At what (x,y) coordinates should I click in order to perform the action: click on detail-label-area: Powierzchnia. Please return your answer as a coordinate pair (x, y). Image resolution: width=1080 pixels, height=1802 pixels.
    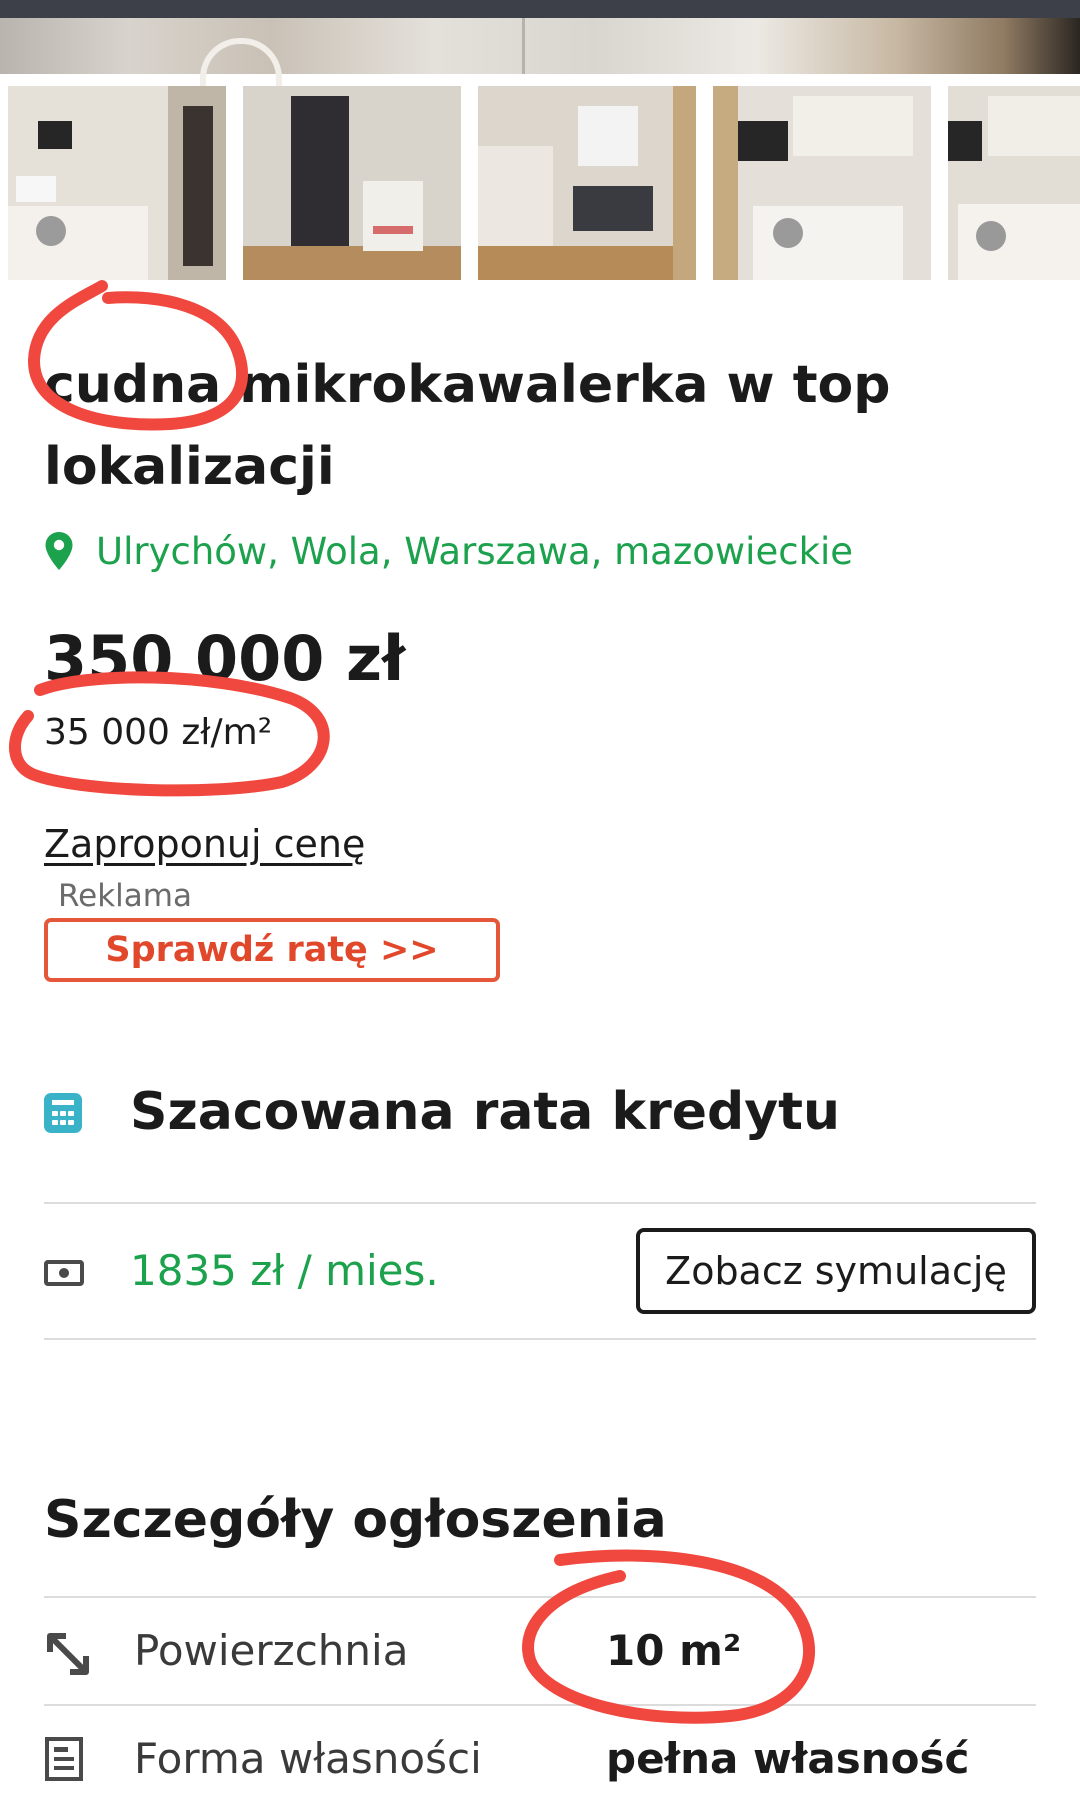
    Looking at the image, I should click on (271, 1650).